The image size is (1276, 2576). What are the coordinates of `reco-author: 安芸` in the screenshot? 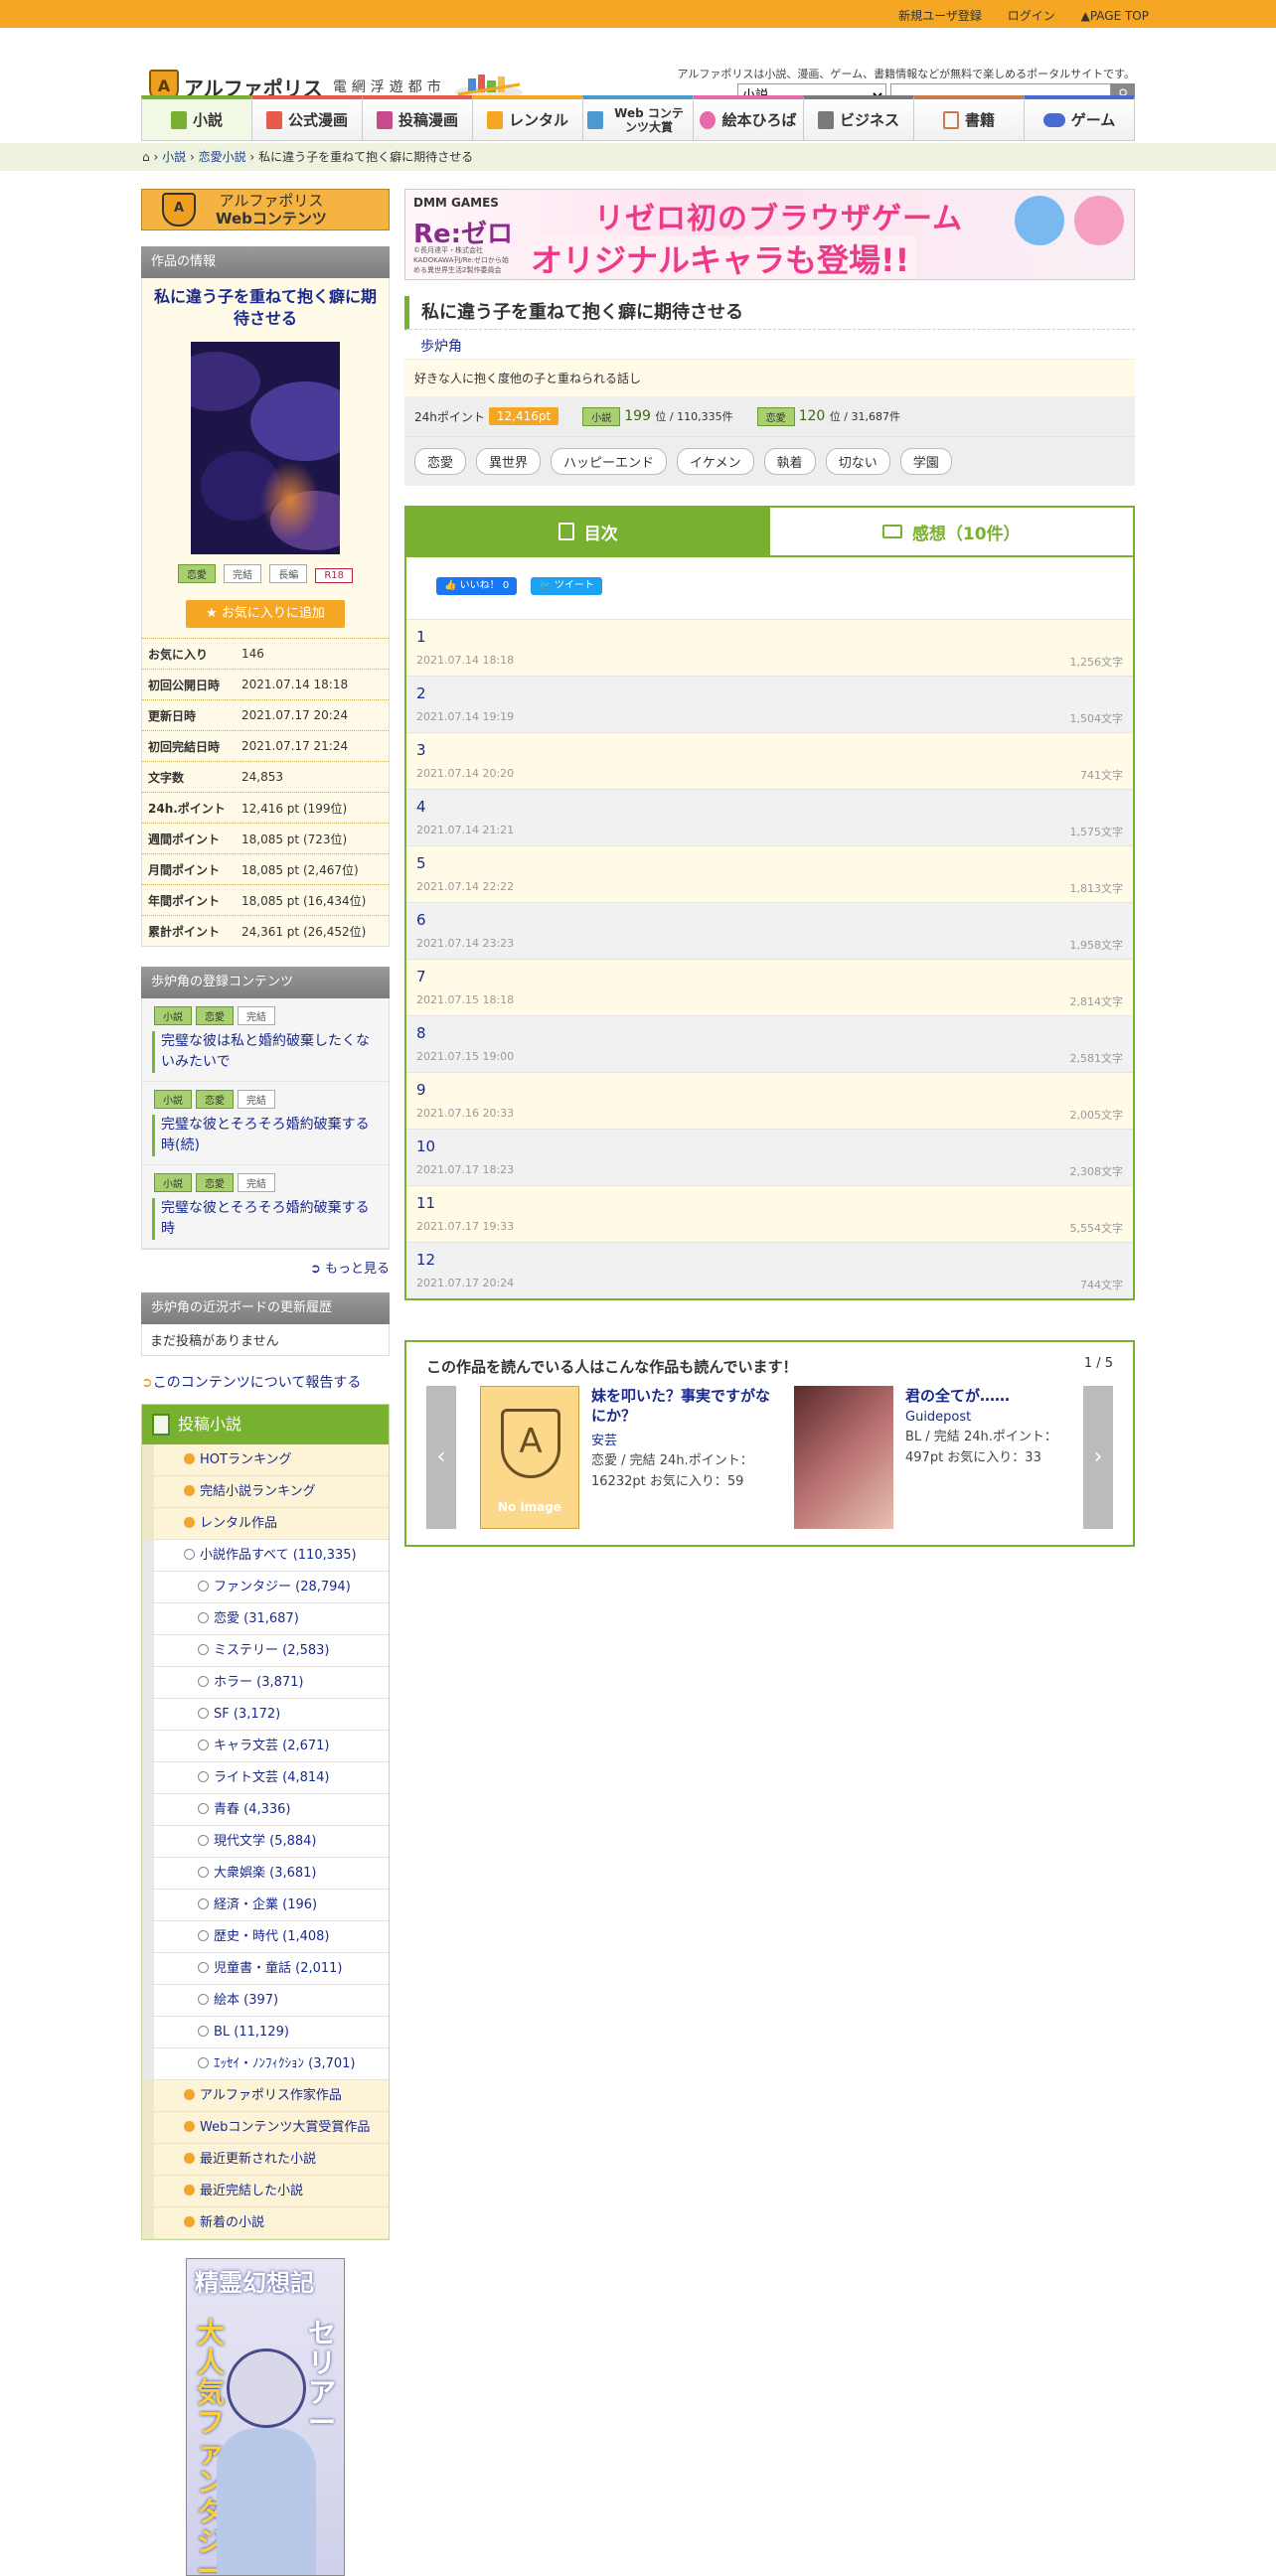 It's located at (686, 1439).